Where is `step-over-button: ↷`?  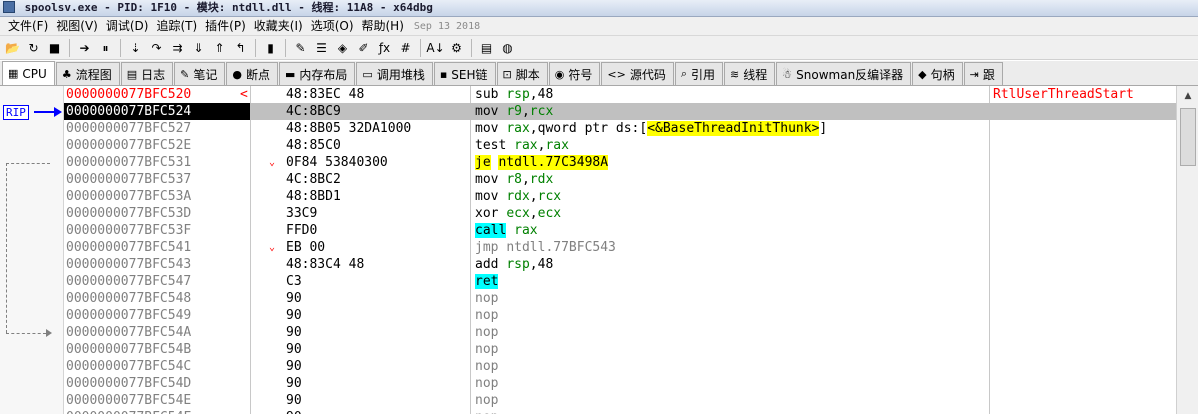 step-over-button: ↷ is located at coordinates (156, 47).